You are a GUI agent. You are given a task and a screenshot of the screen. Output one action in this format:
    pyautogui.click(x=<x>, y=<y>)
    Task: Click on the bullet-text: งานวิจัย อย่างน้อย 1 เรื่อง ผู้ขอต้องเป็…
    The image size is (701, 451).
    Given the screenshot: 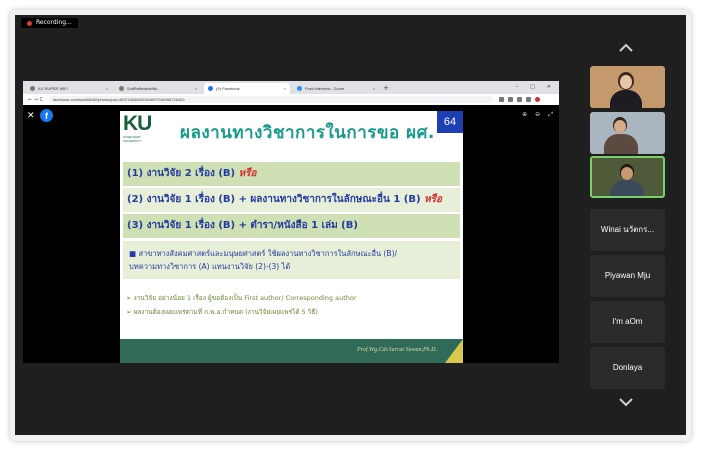 What is the action you would take?
    pyautogui.click(x=245, y=298)
    